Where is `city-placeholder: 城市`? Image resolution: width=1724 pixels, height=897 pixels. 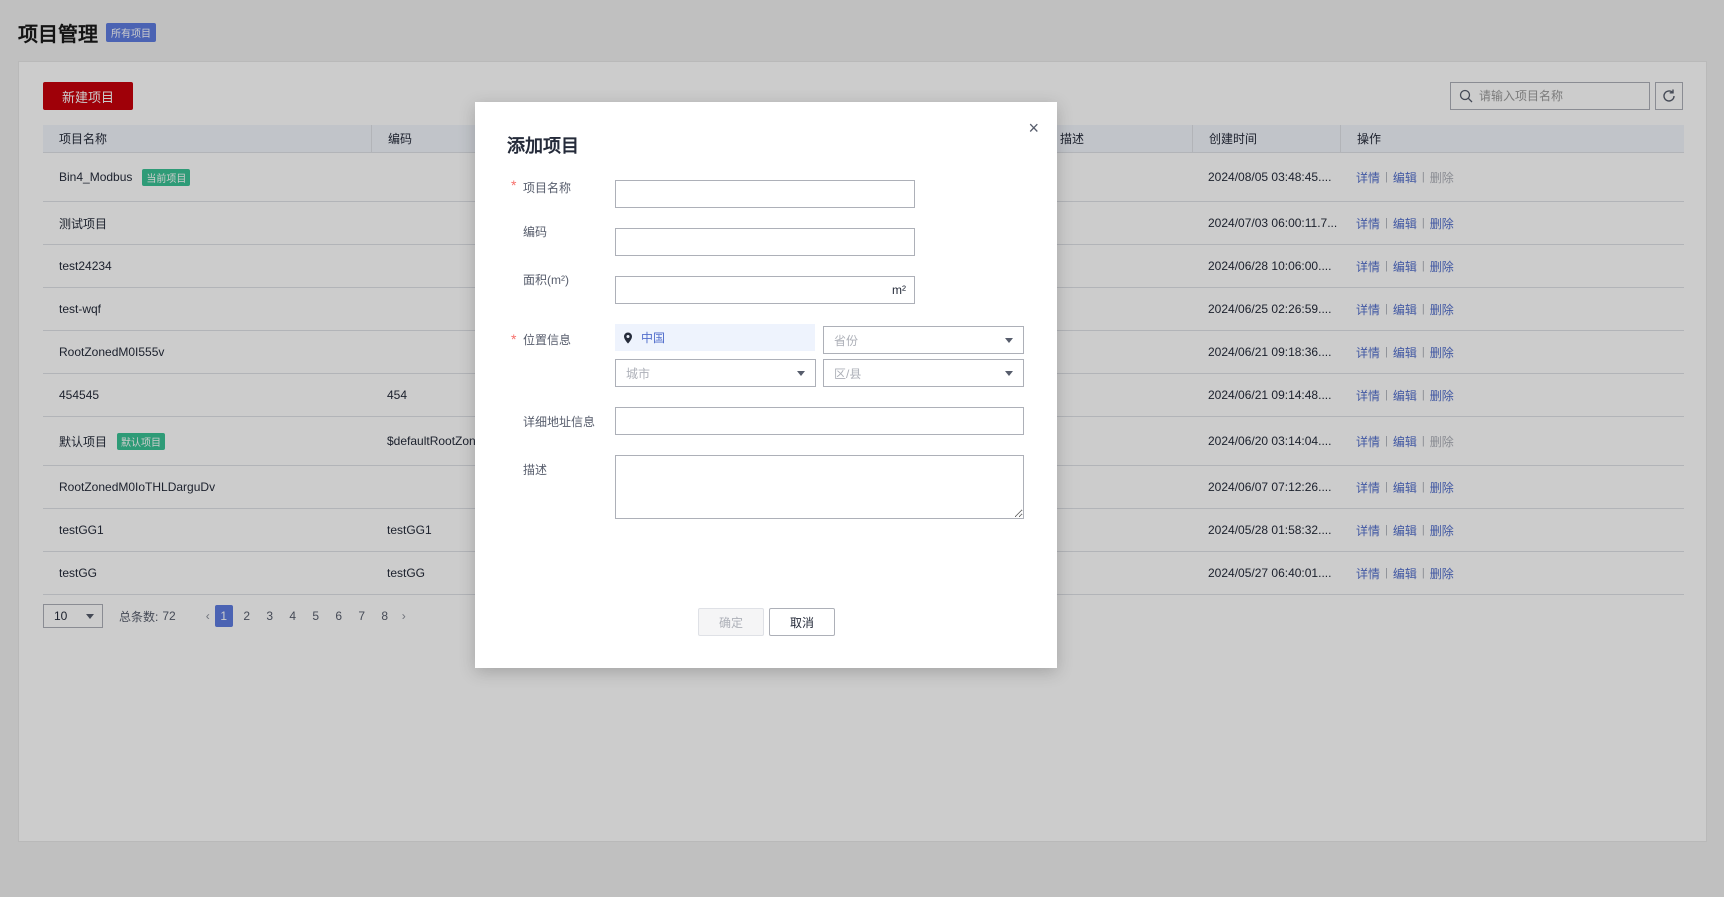 city-placeholder: 城市 is located at coordinates (638, 373).